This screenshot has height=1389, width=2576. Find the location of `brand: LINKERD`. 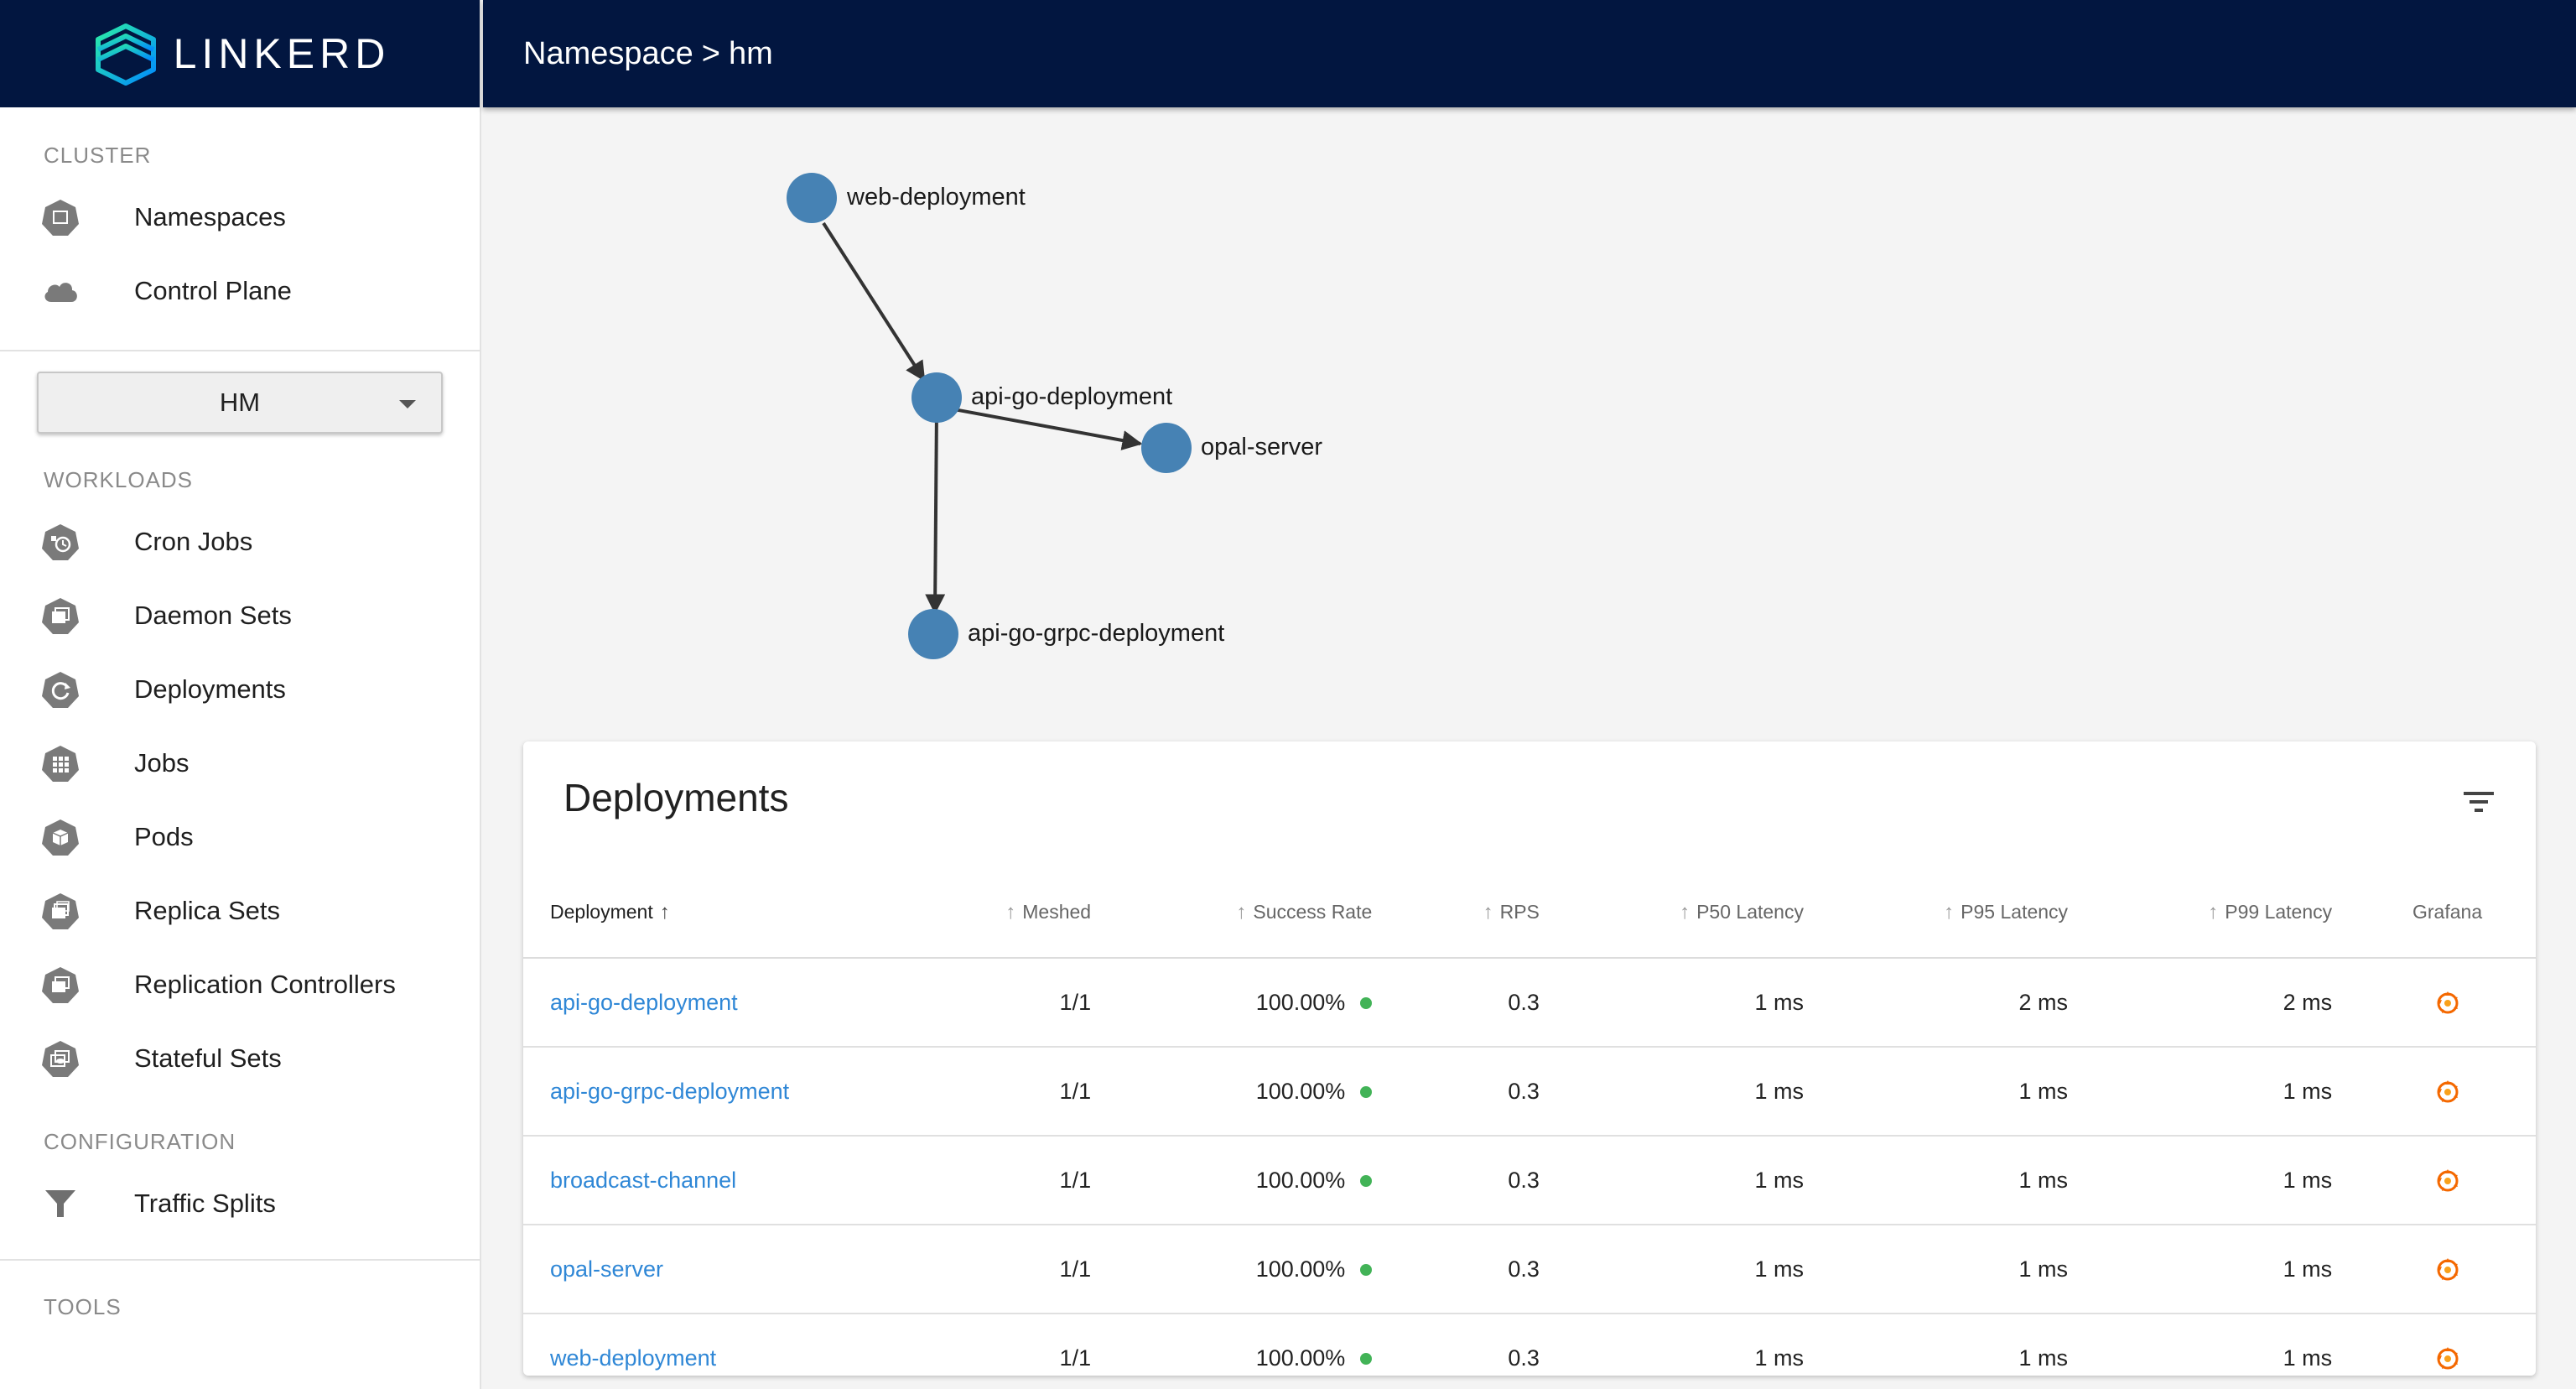

brand: LINKERD is located at coordinates (240, 53).